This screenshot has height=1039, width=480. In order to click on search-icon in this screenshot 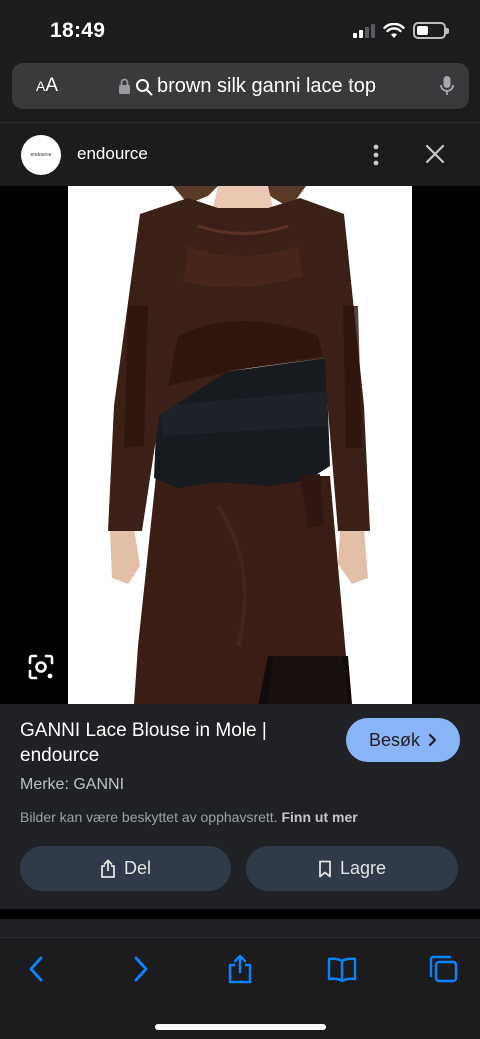, I will do `click(144, 86)`.